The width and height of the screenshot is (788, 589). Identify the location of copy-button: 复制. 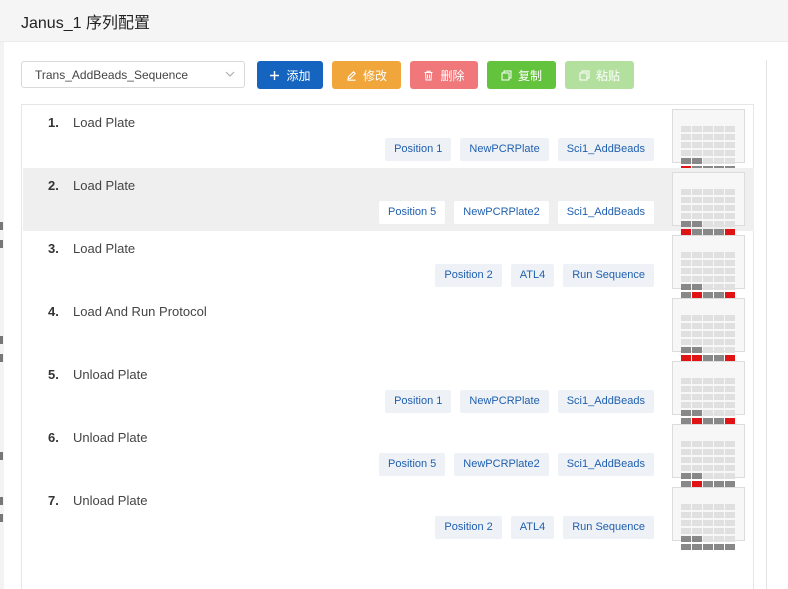
(521, 75).